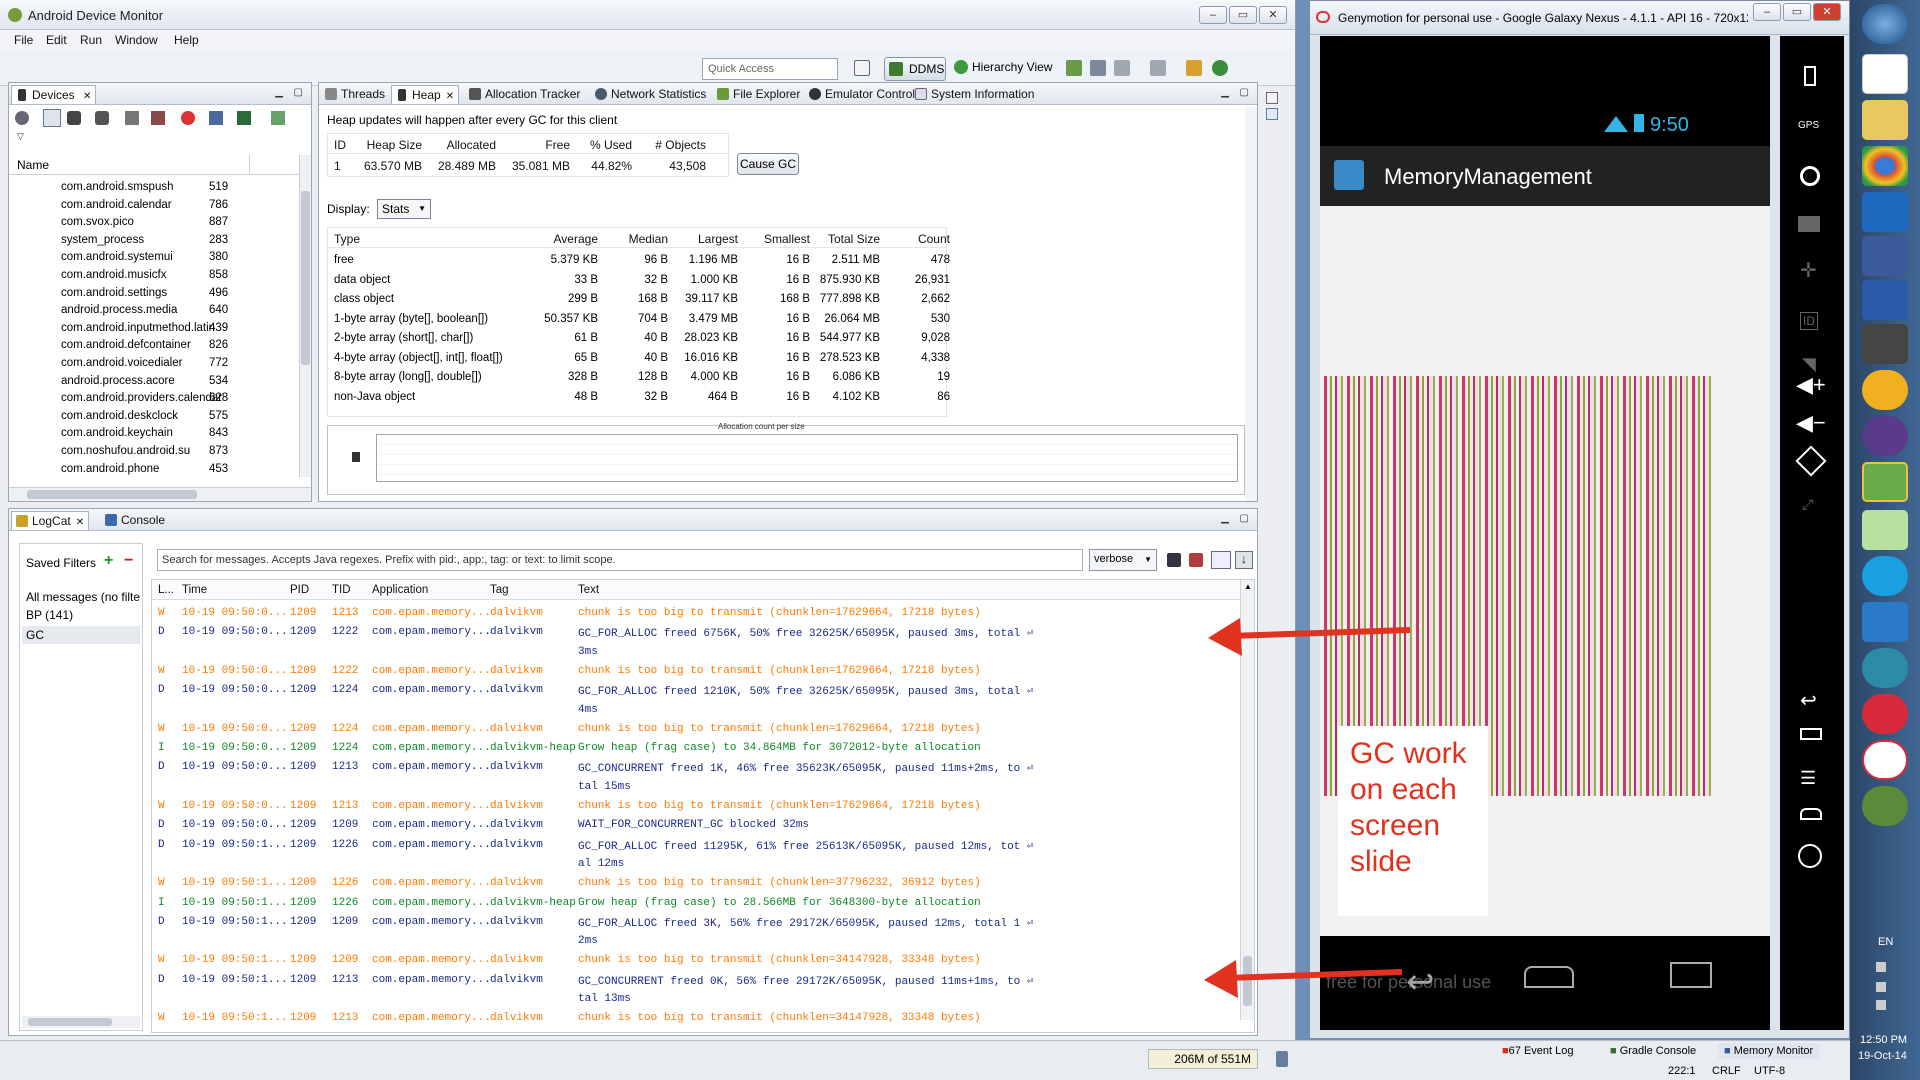  I want to click on scroll-lock-icon: ↓, so click(1244, 560).